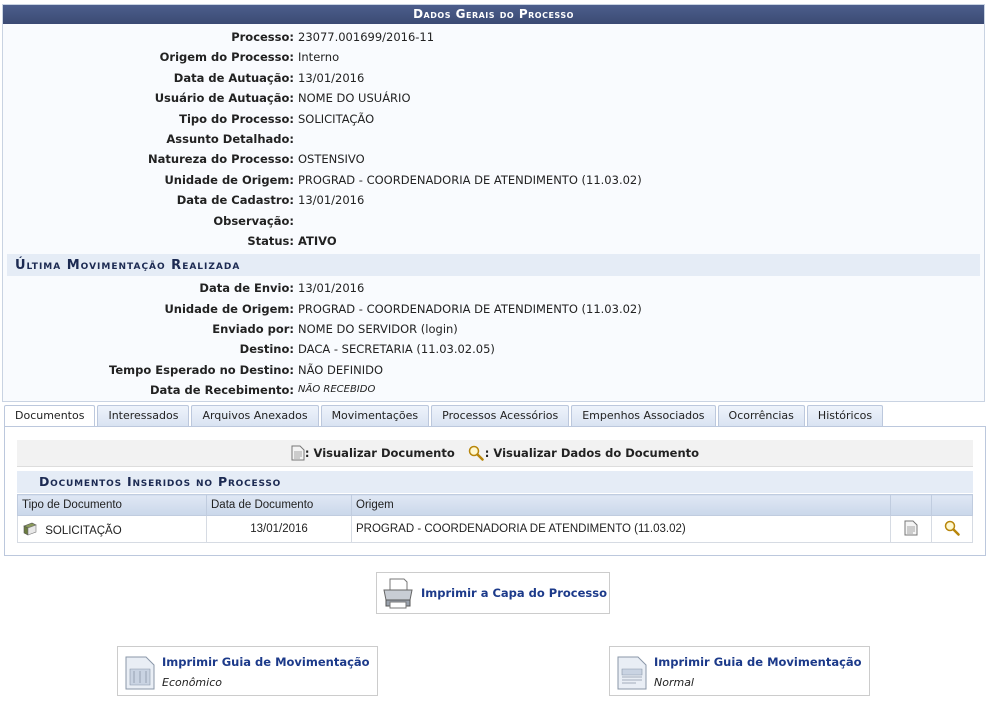 Image resolution: width=987 pixels, height=701 pixels. Describe the element at coordinates (493, 159) in the screenshot. I see `row-natureza: Natureza do Processo: OSTENSIVO` at that location.